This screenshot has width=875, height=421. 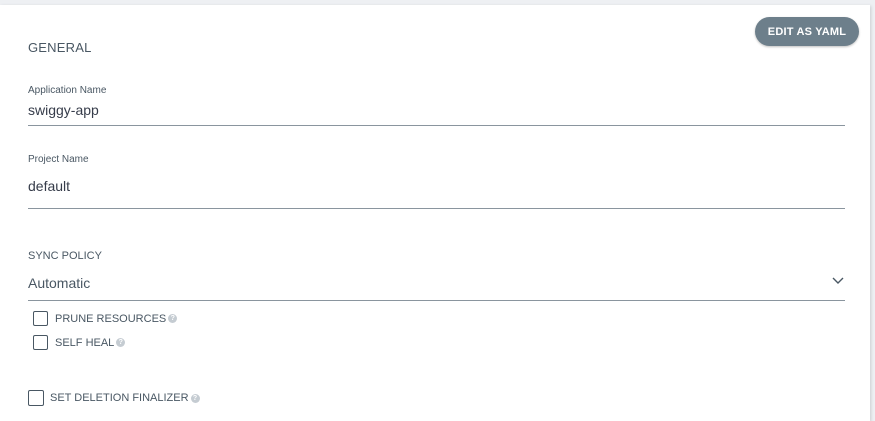 What do you see at coordinates (436, 102) in the screenshot?
I see `application-name-field: Application Name swiggy-app` at bounding box center [436, 102].